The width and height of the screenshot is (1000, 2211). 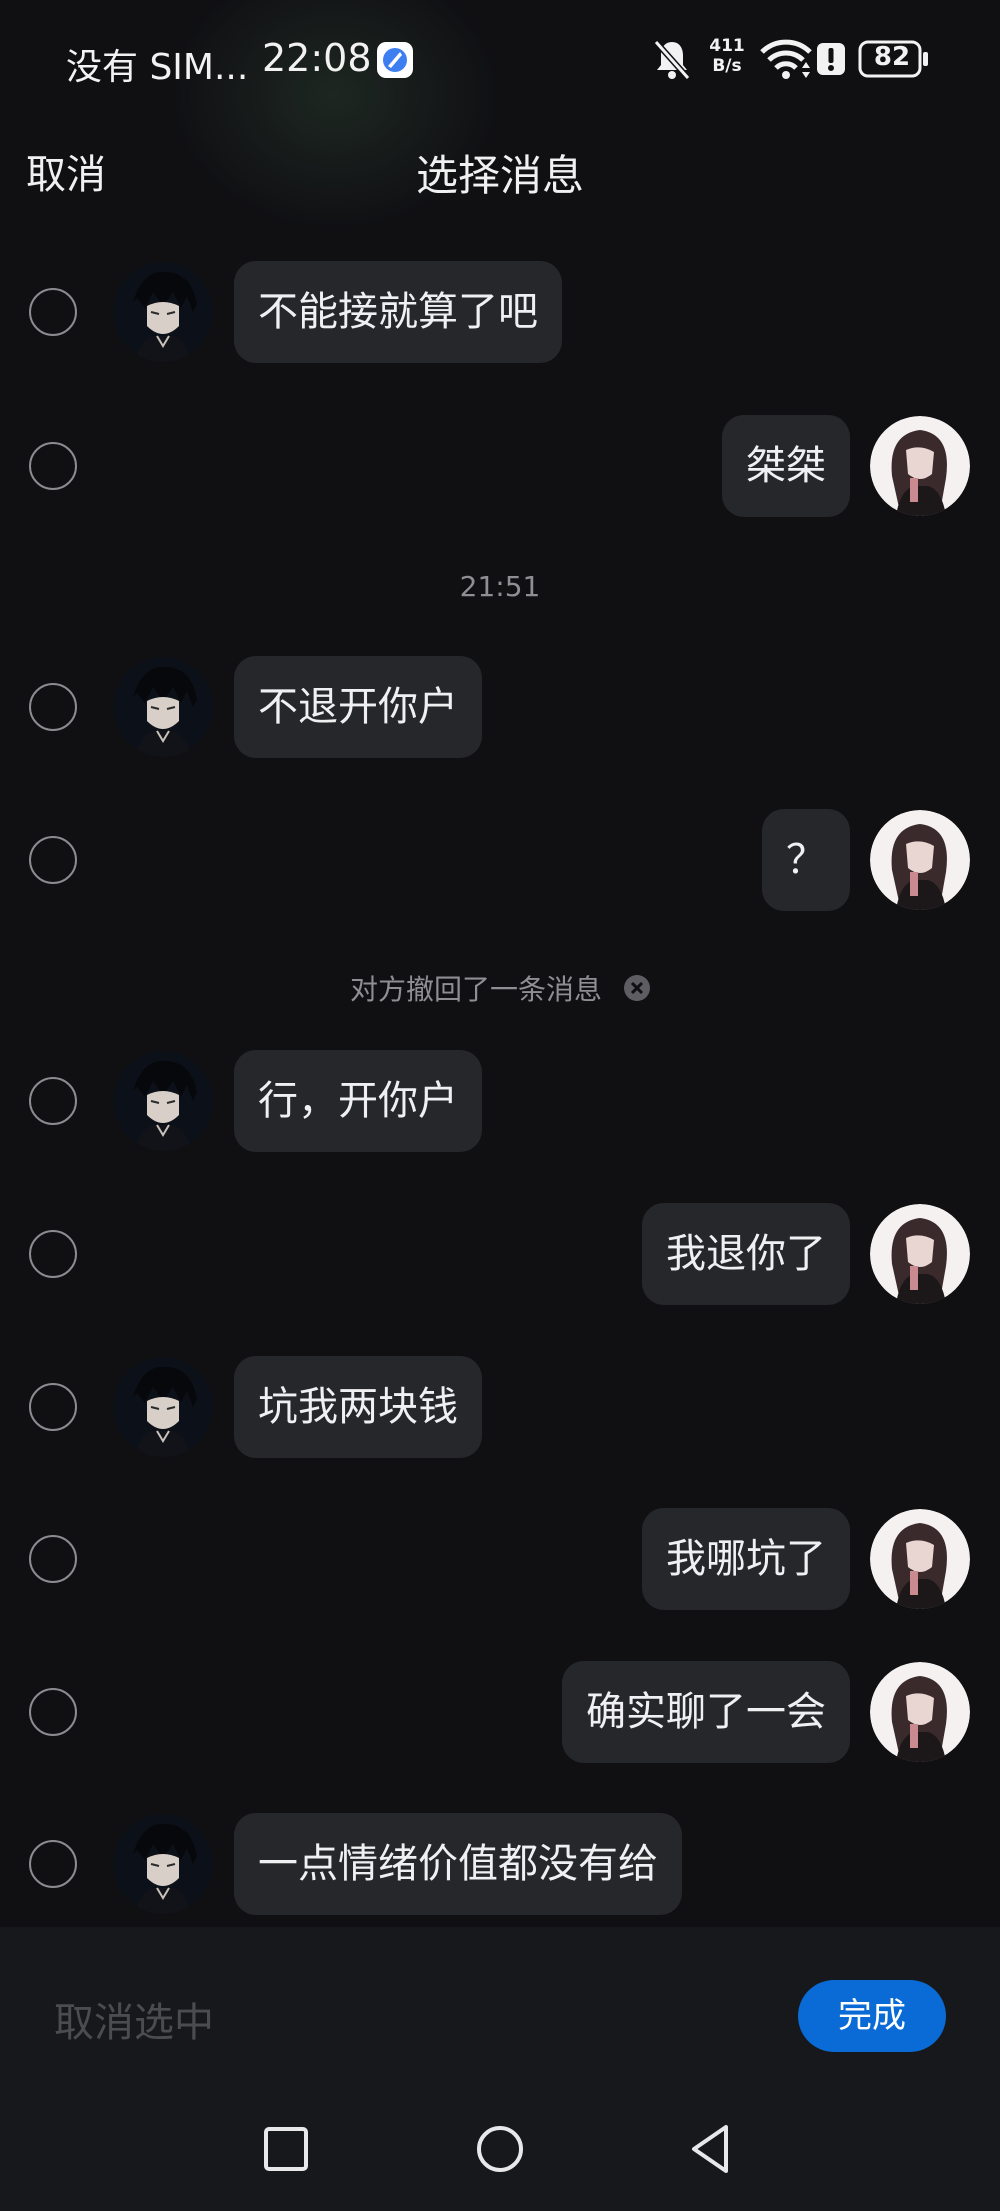 What do you see at coordinates (500, 466) in the screenshot?
I see `message-row: 桀桀` at bounding box center [500, 466].